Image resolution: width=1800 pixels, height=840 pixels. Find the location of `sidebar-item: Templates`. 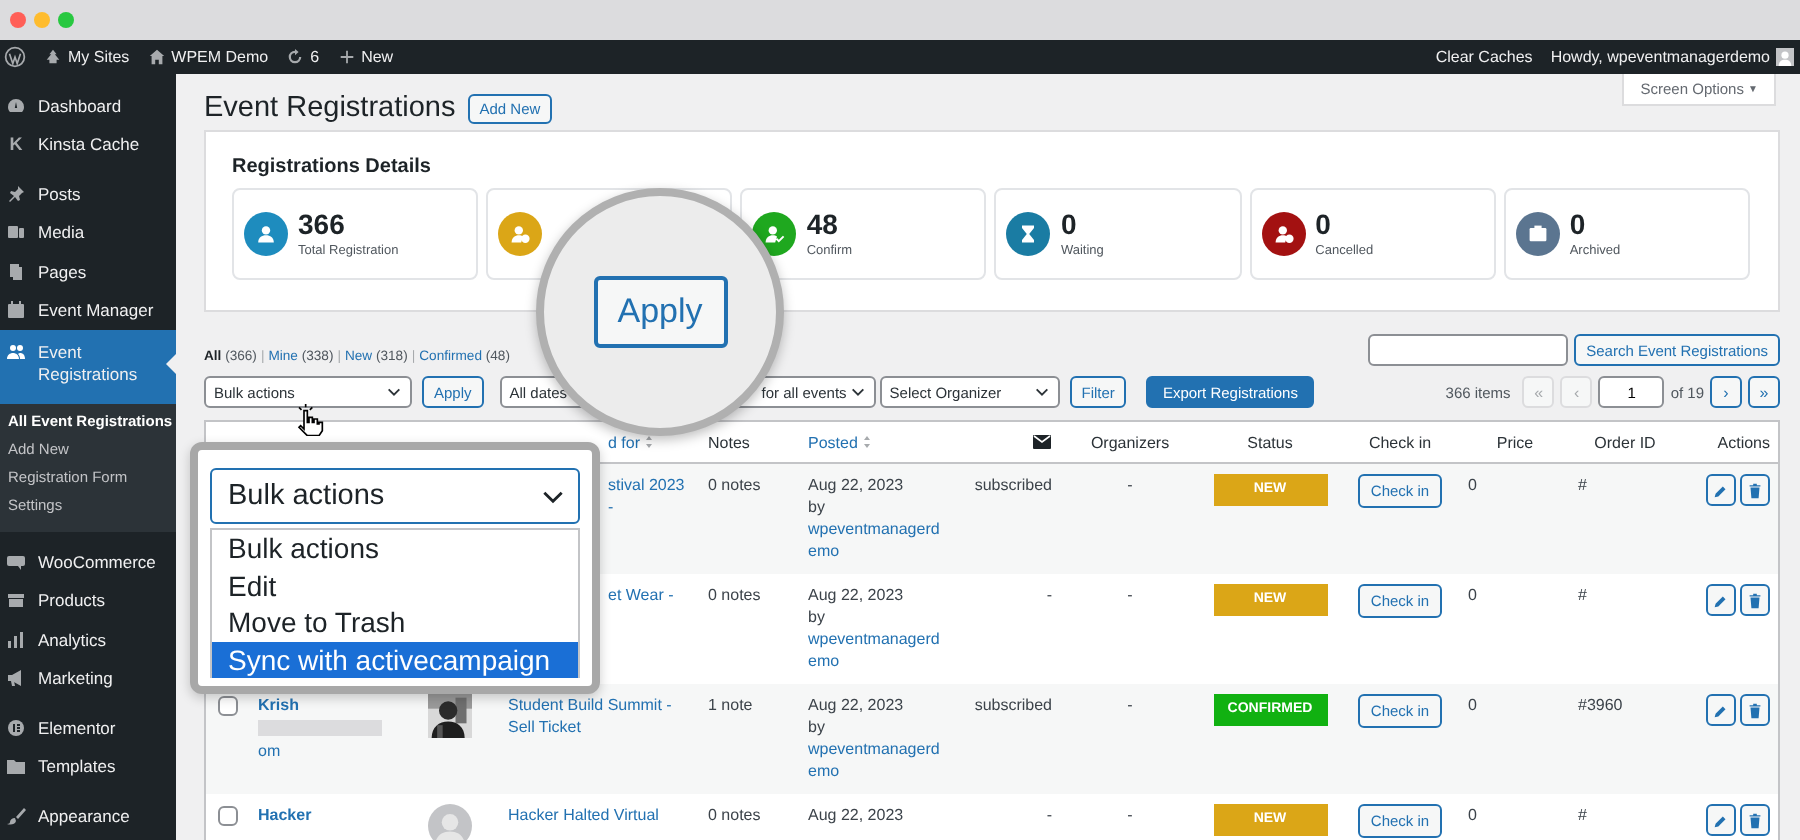

sidebar-item: Templates is located at coordinates (88, 766).